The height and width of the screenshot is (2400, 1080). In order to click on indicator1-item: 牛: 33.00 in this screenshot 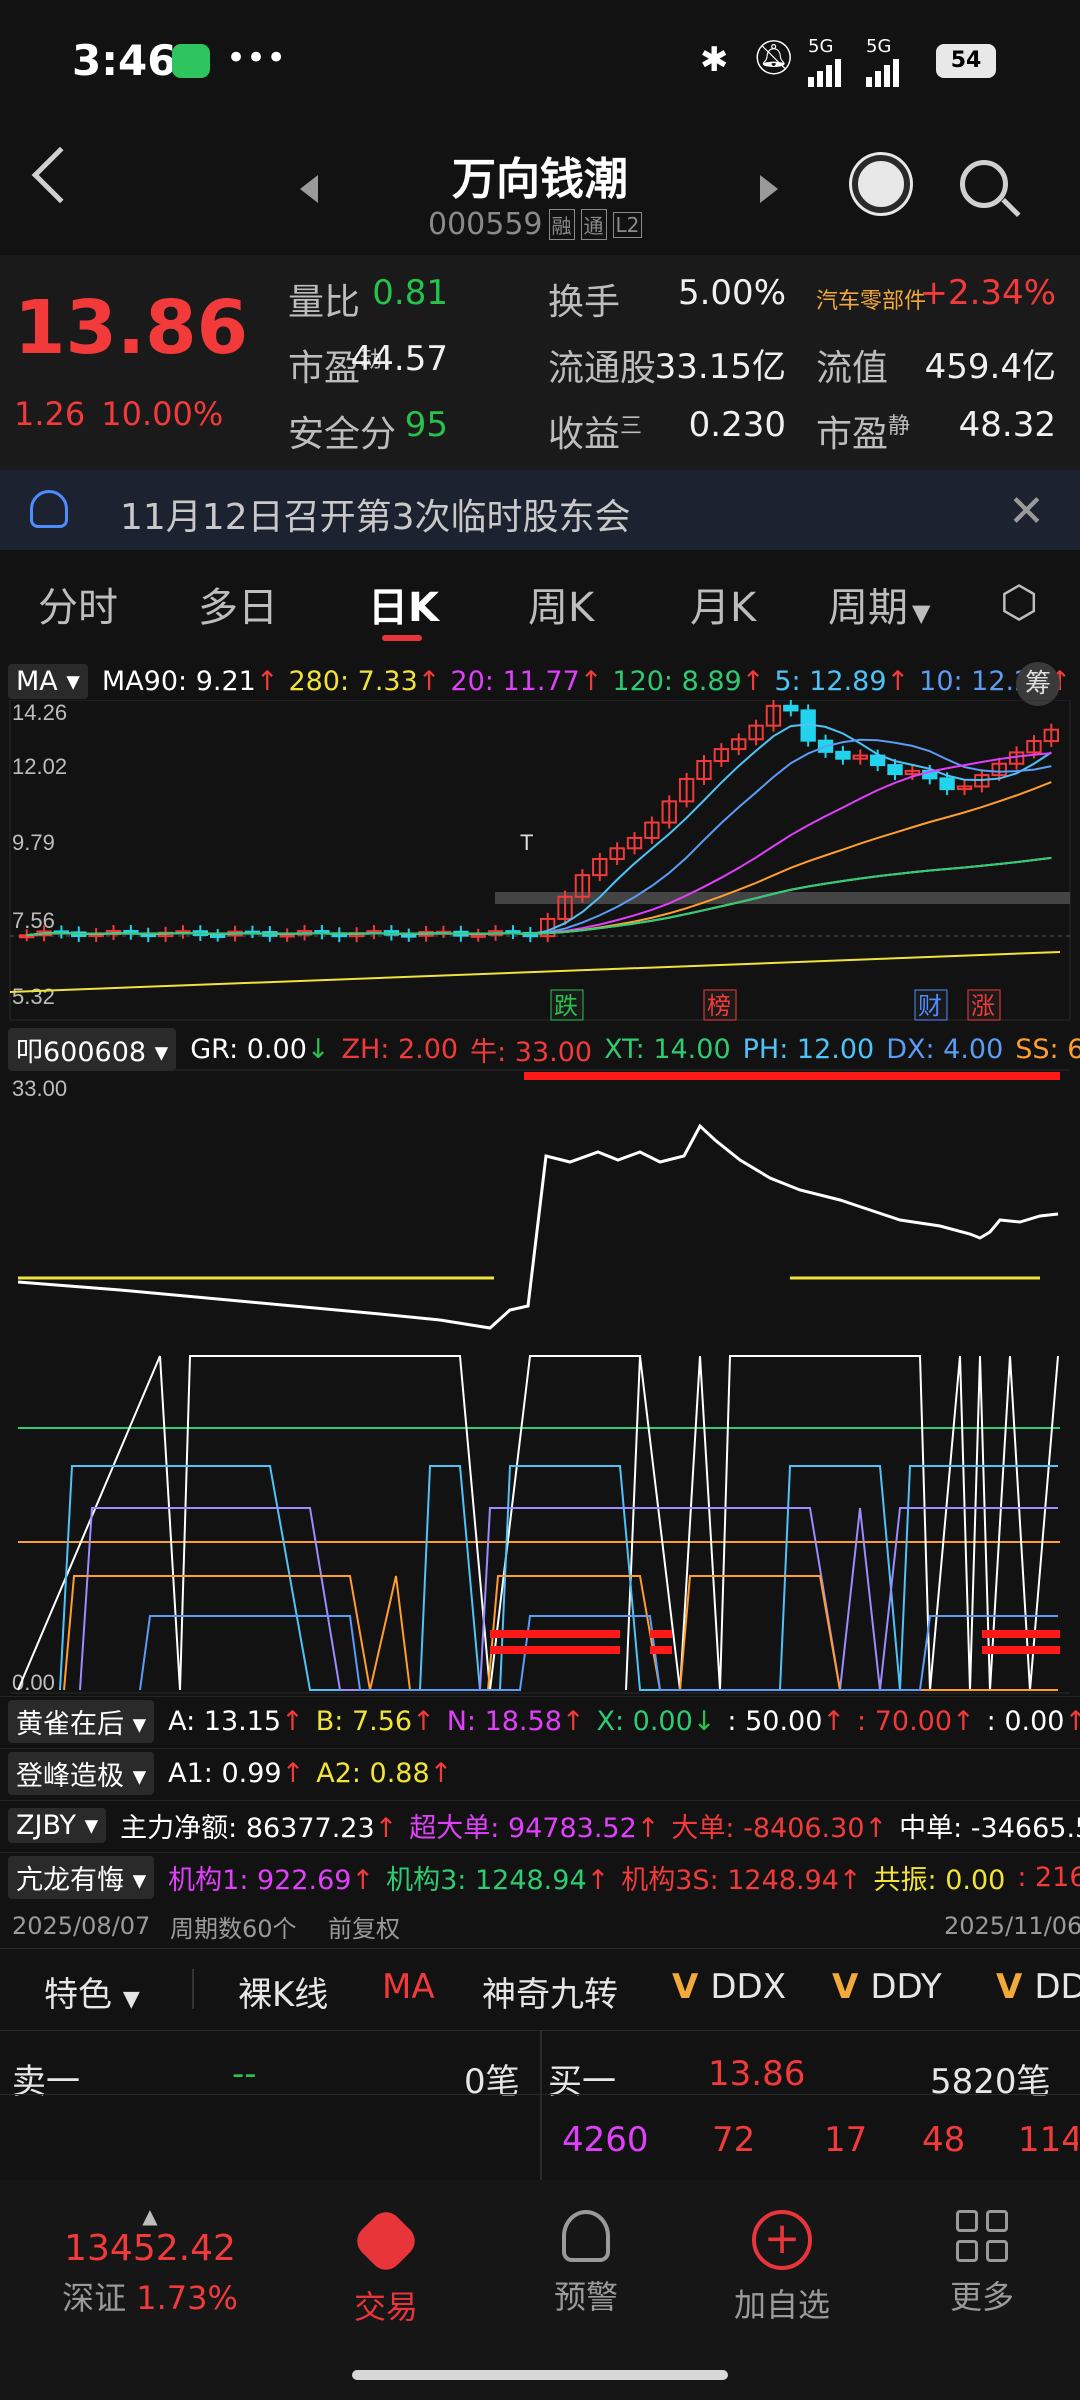, I will do `click(531, 1049)`.